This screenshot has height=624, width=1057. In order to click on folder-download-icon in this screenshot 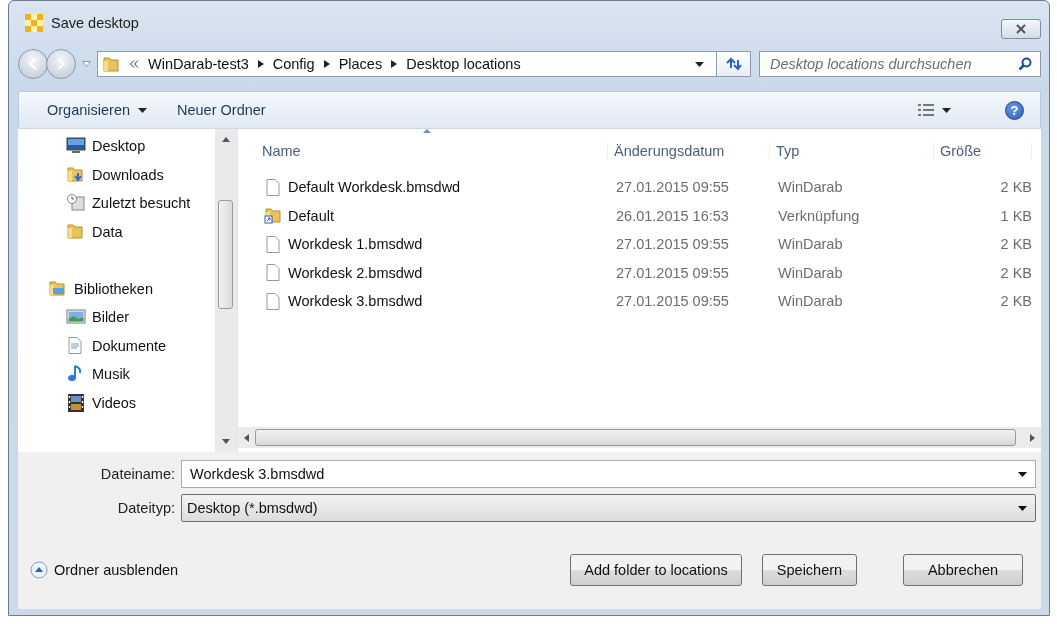, I will do `click(76, 174)`.